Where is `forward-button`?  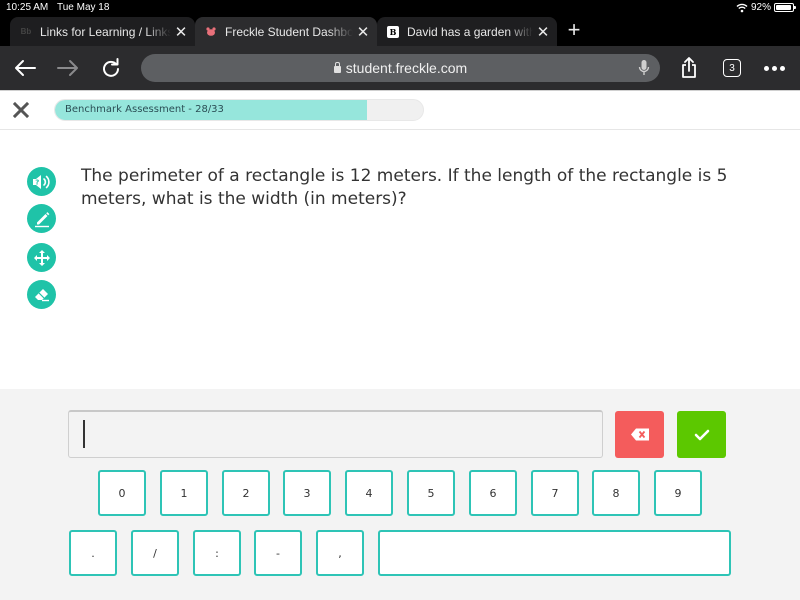
forward-button is located at coordinates (68, 68).